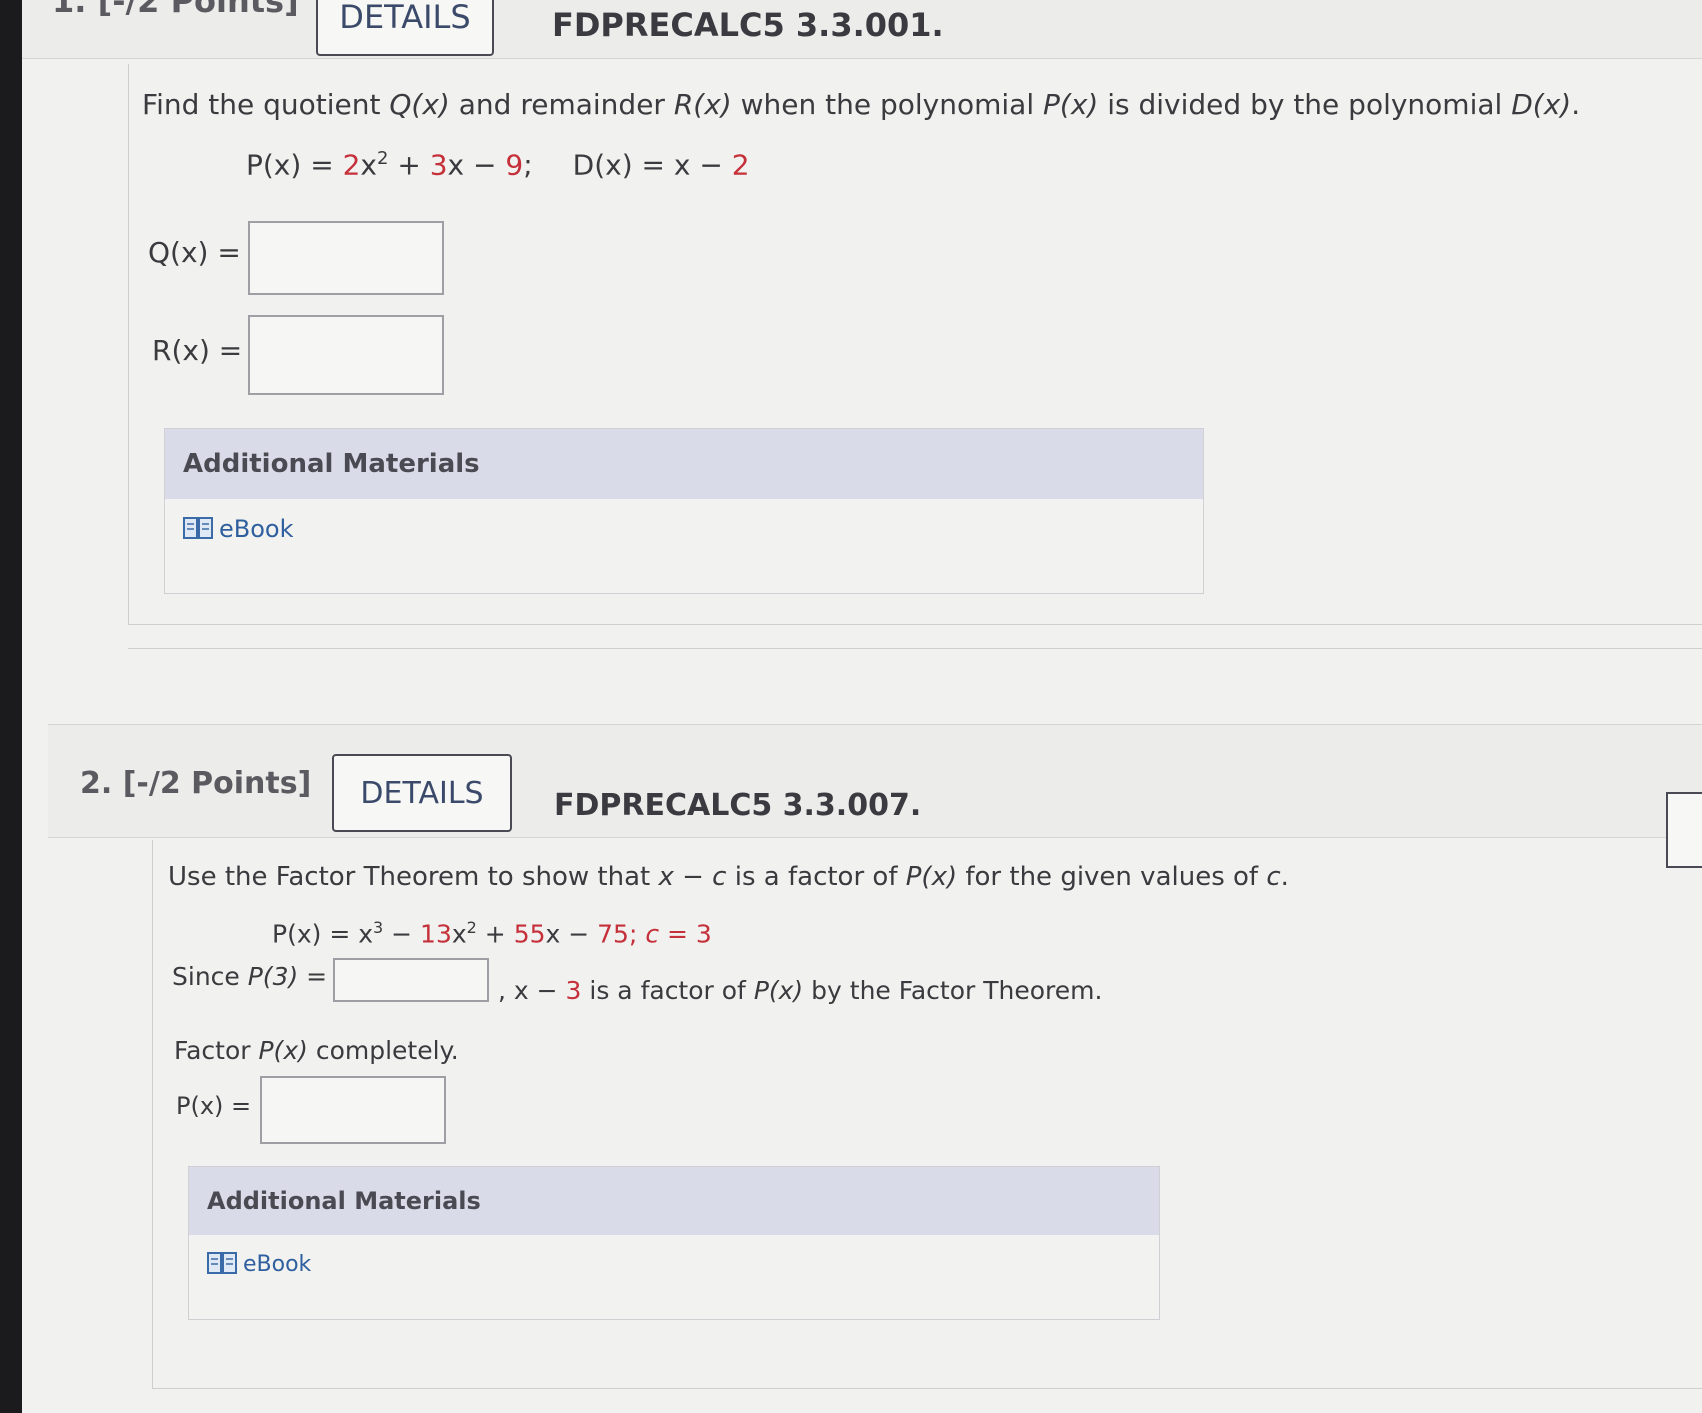 This screenshot has height=1413, width=1702. What do you see at coordinates (422, 793) in the screenshot?
I see `question-2-details-button: DETAILS` at bounding box center [422, 793].